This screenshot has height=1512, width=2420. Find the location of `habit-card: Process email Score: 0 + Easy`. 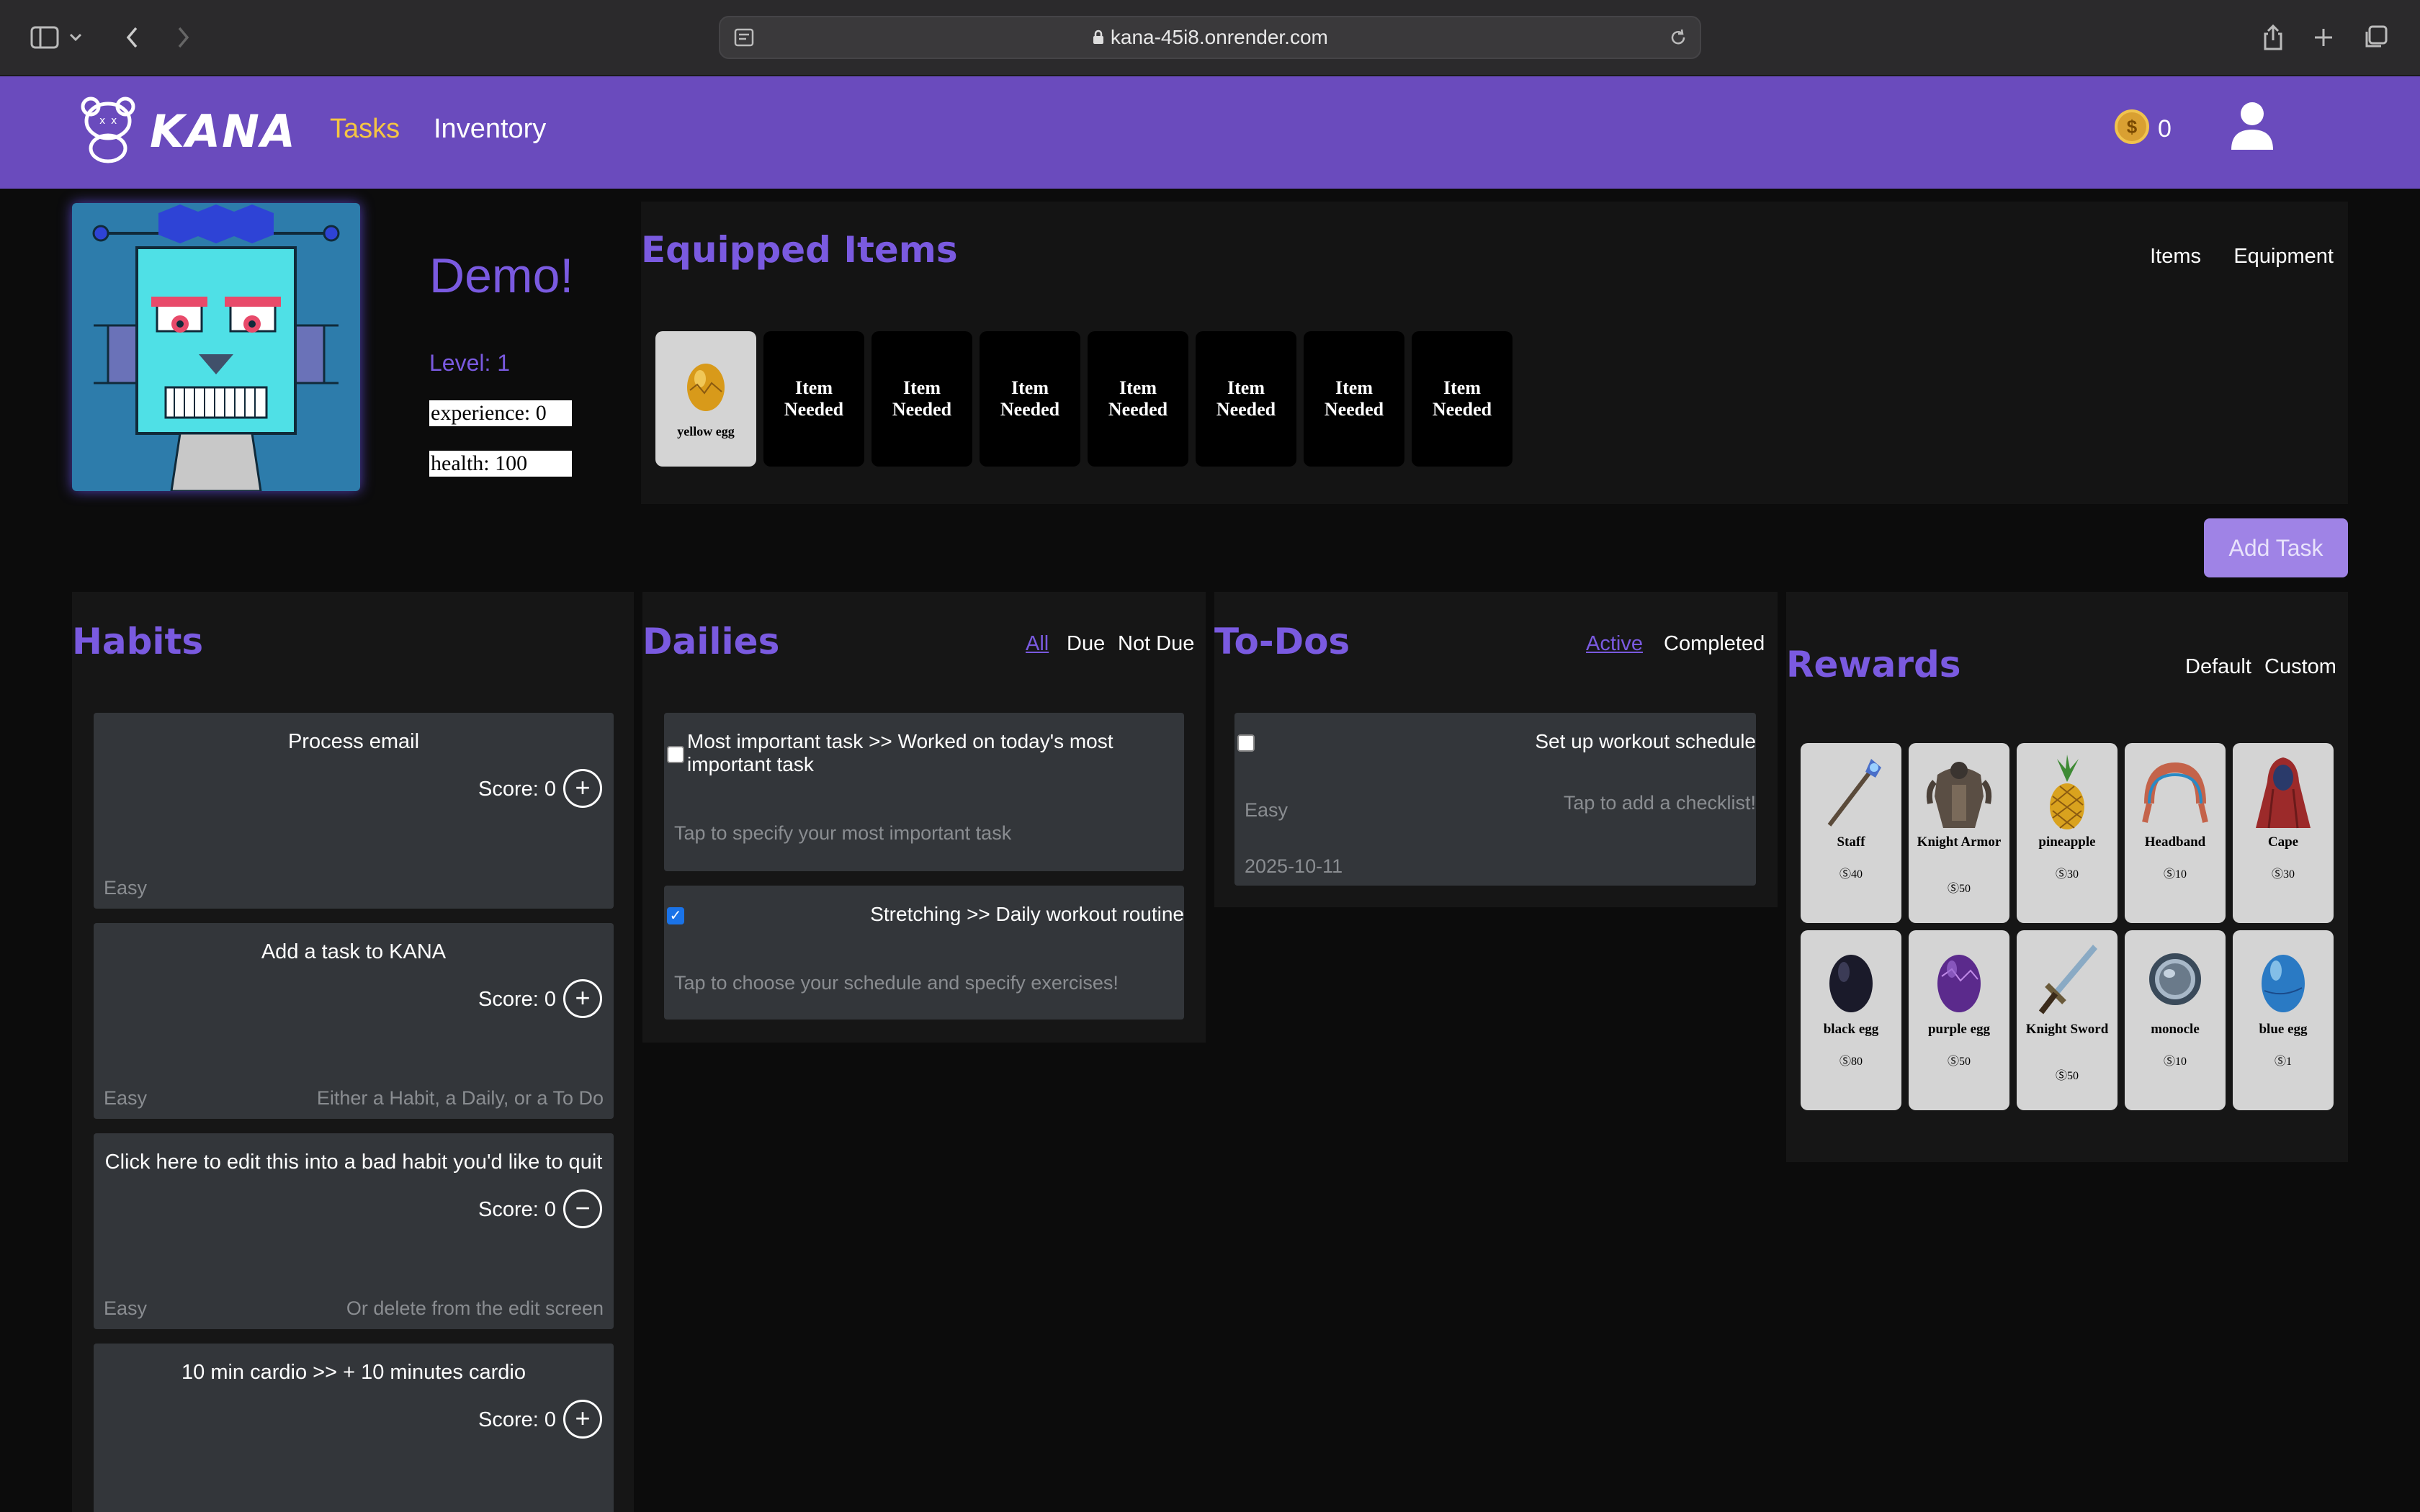

habit-card: Process email Score: 0 + Easy is located at coordinates (354, 811).